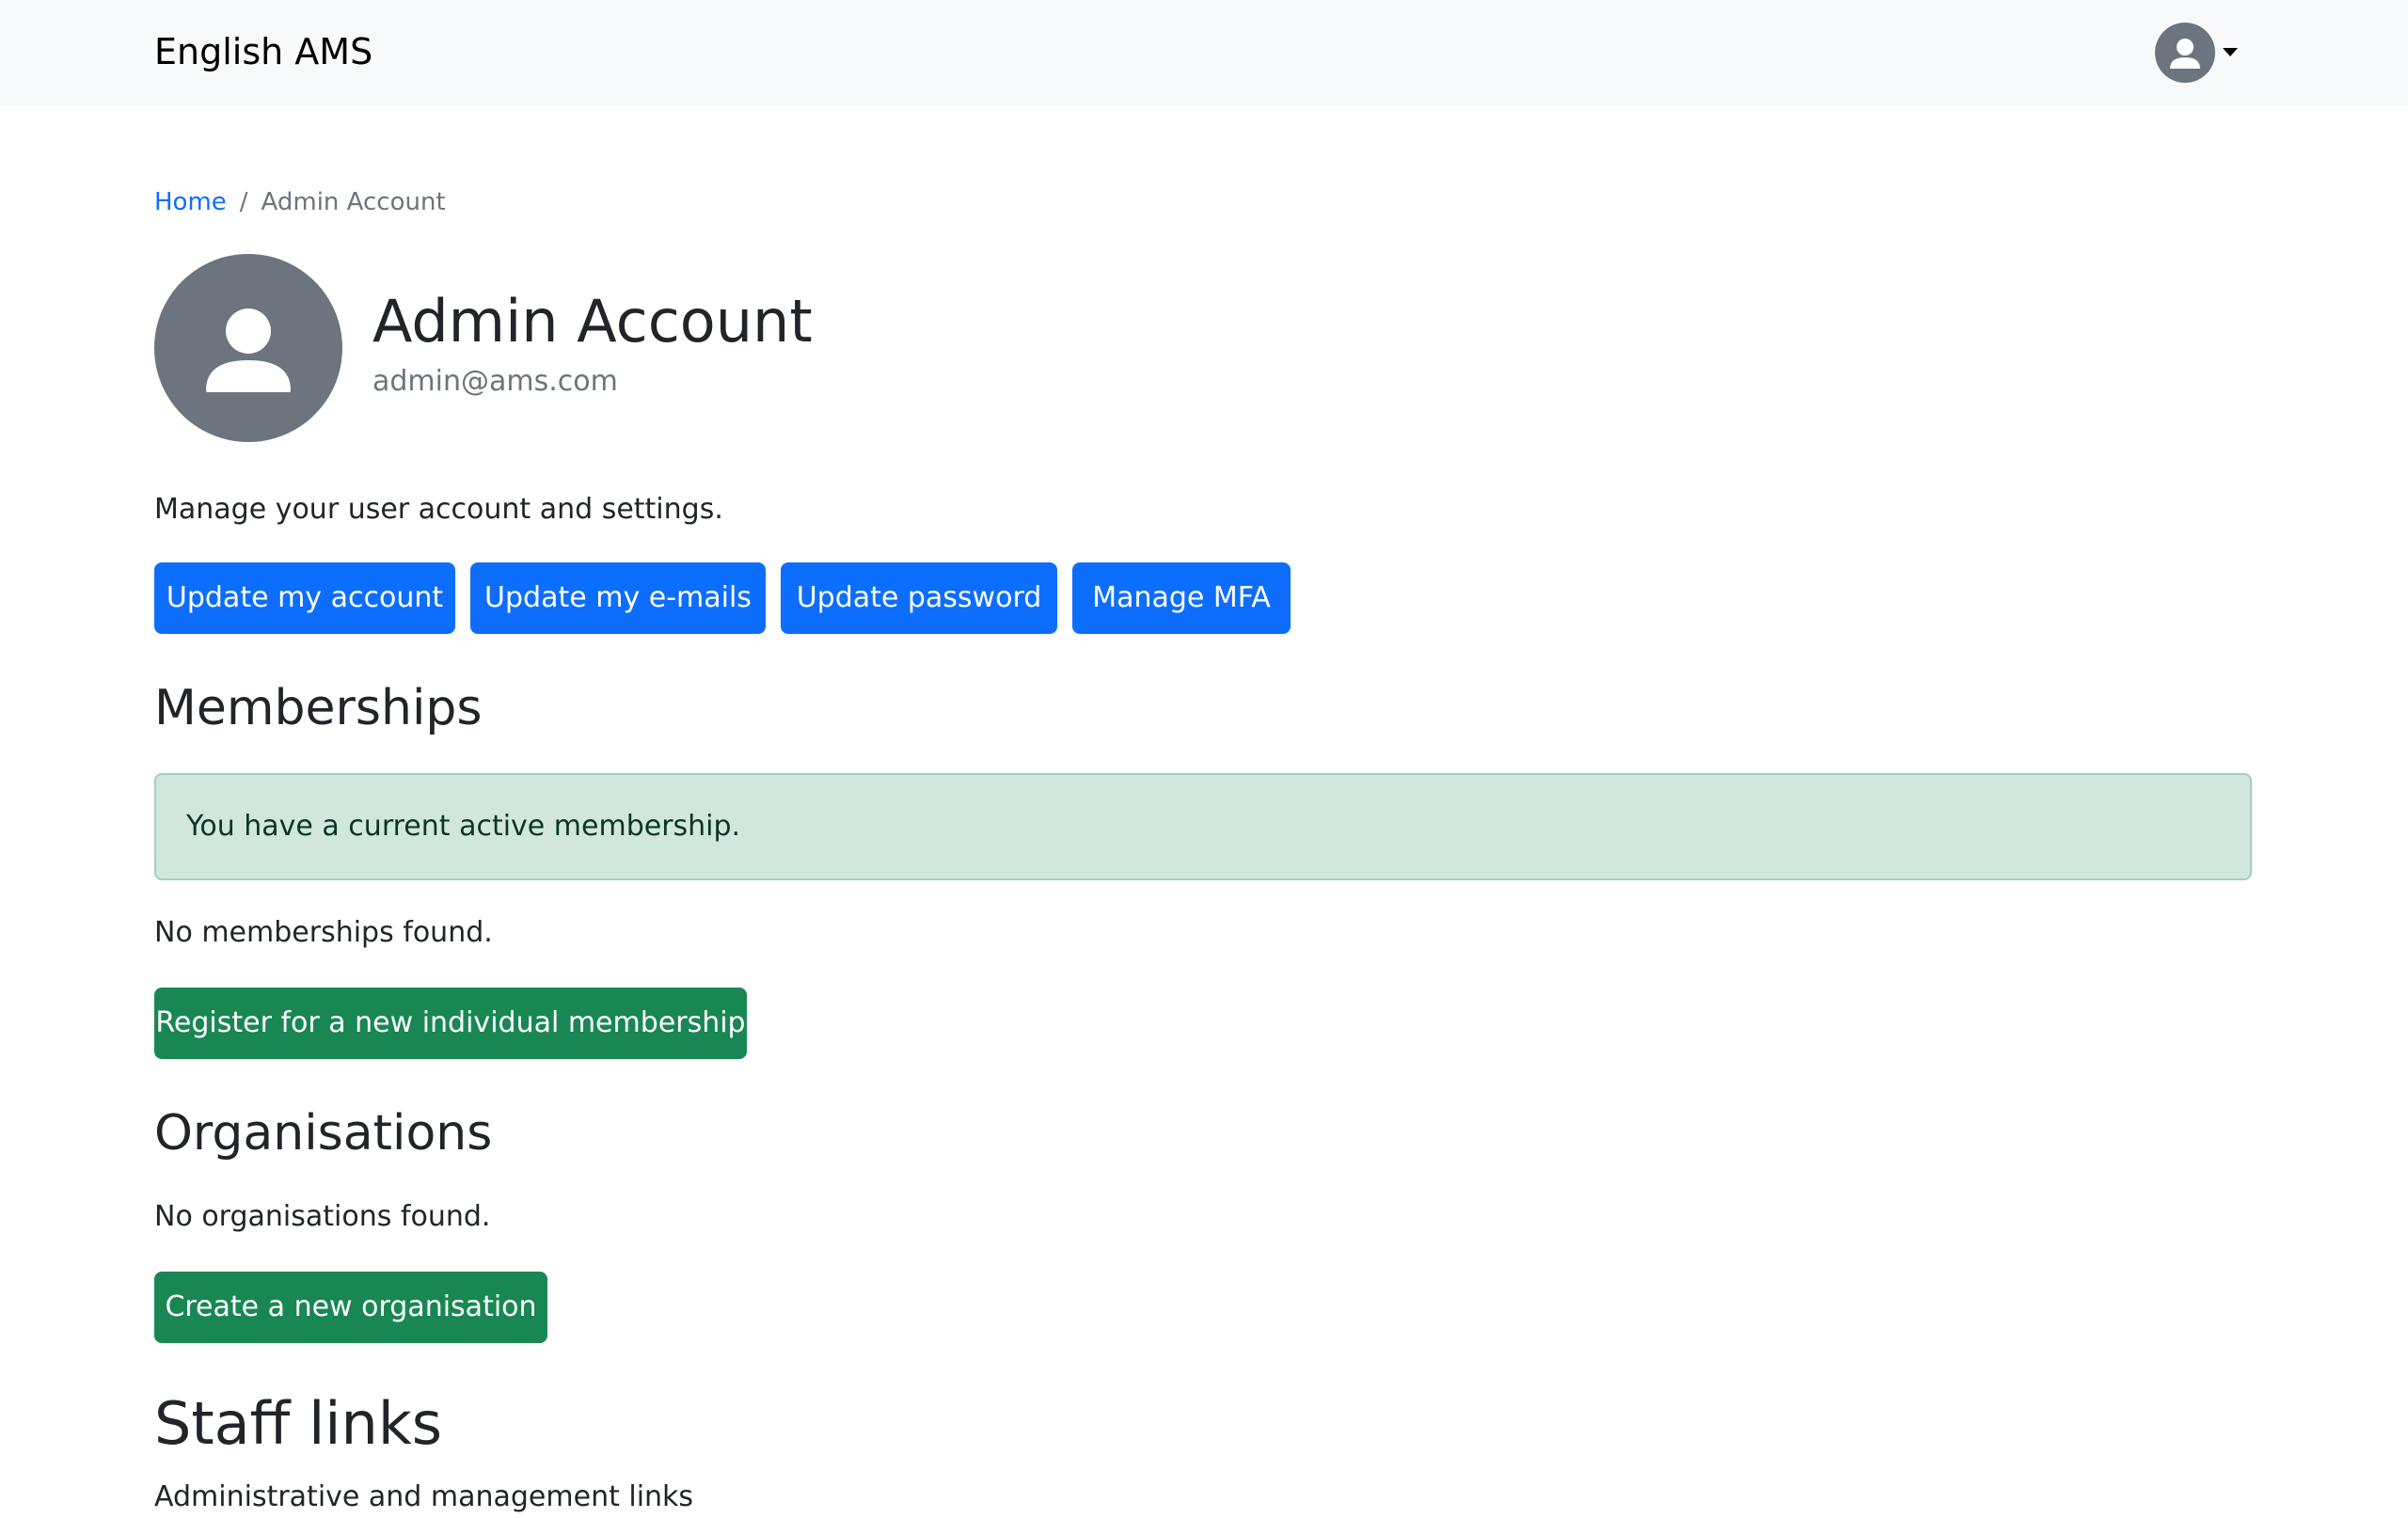  Describe the element at coordinates (2185, 53) in the screenshot. I see `user-circle-icon` at that location.